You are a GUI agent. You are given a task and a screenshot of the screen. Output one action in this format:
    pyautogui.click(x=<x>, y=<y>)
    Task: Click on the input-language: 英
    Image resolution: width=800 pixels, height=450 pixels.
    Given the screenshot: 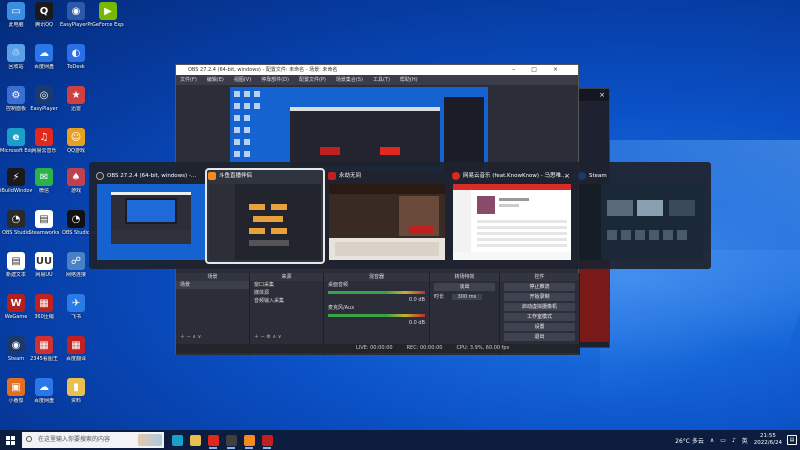 What is the action you would take?
    pyautogui.click(x=745, y=440)
    